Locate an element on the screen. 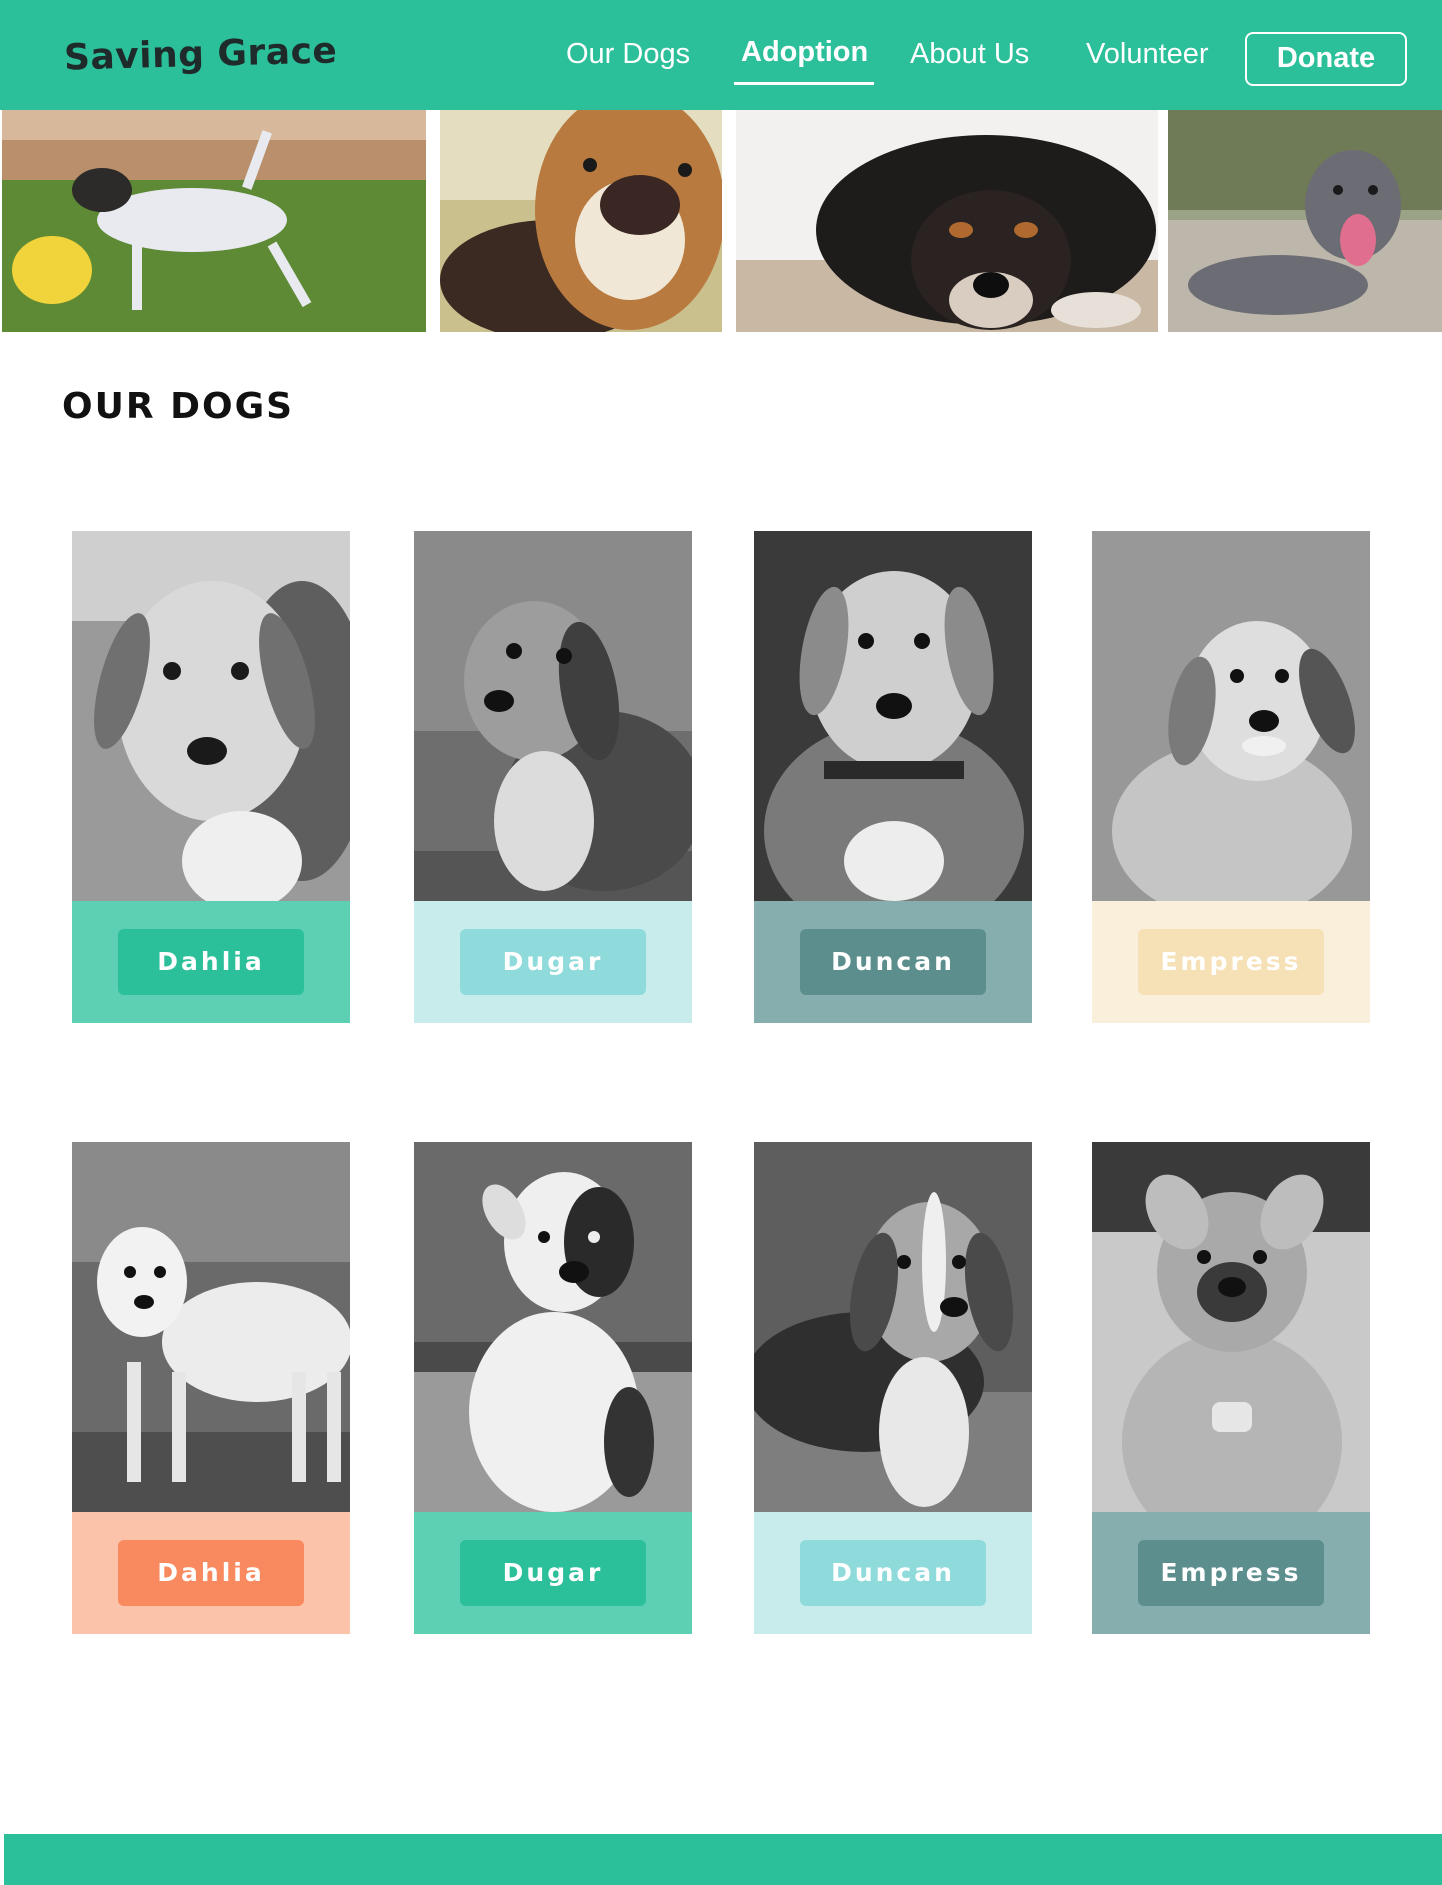 This screenshot has height=1885, width=1442. nav-about-us: About Us is located at coordinates (969, 54).